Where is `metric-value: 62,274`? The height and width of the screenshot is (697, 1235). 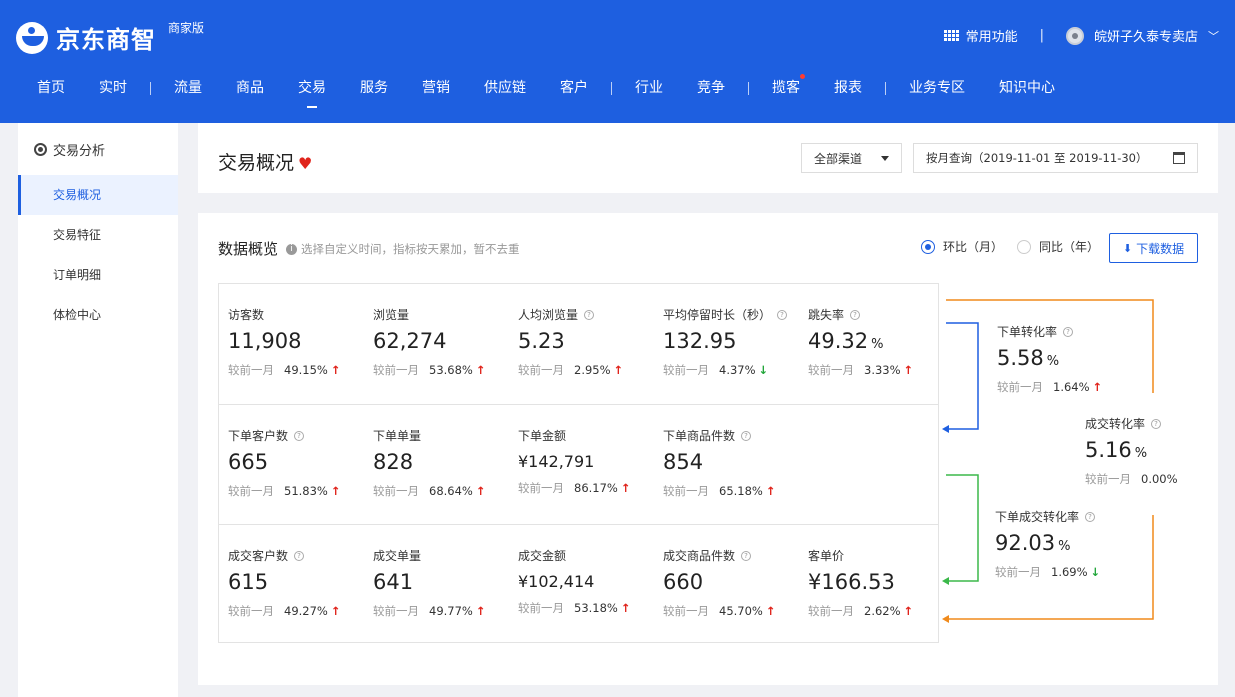 metric-value: 62,274 is located at coordinates (445, 341).